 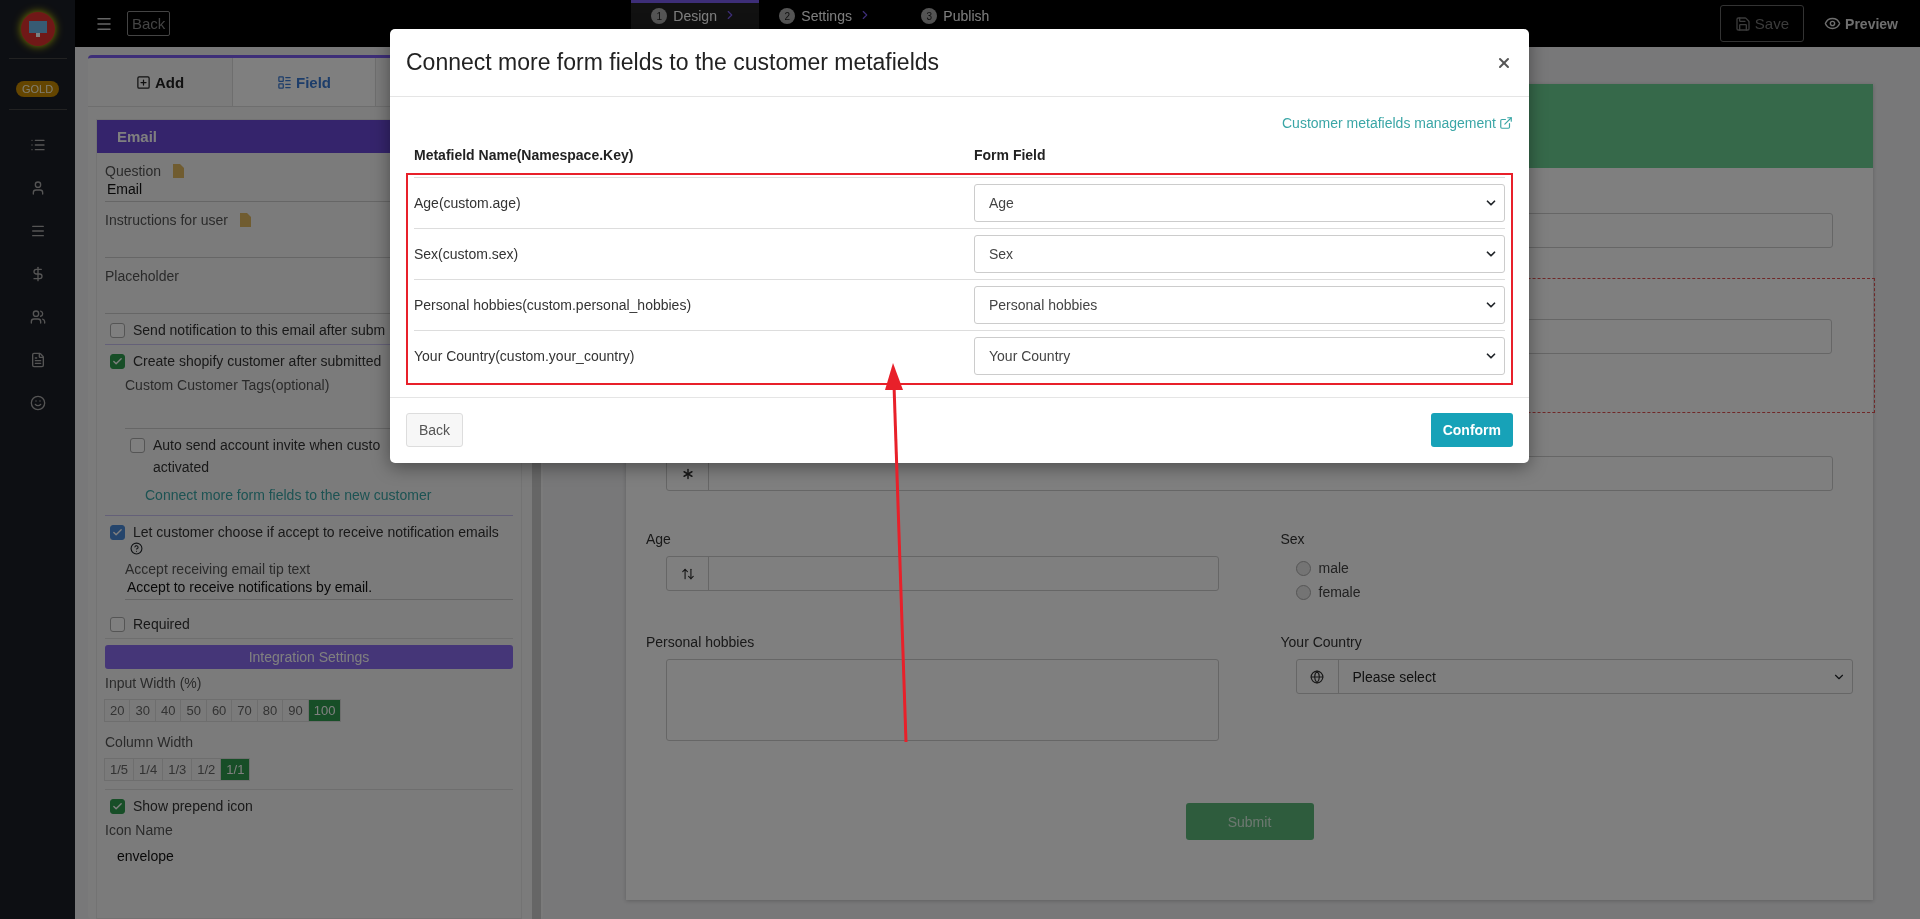 I want to click on globe-icon, so click(x=1317, y=676).